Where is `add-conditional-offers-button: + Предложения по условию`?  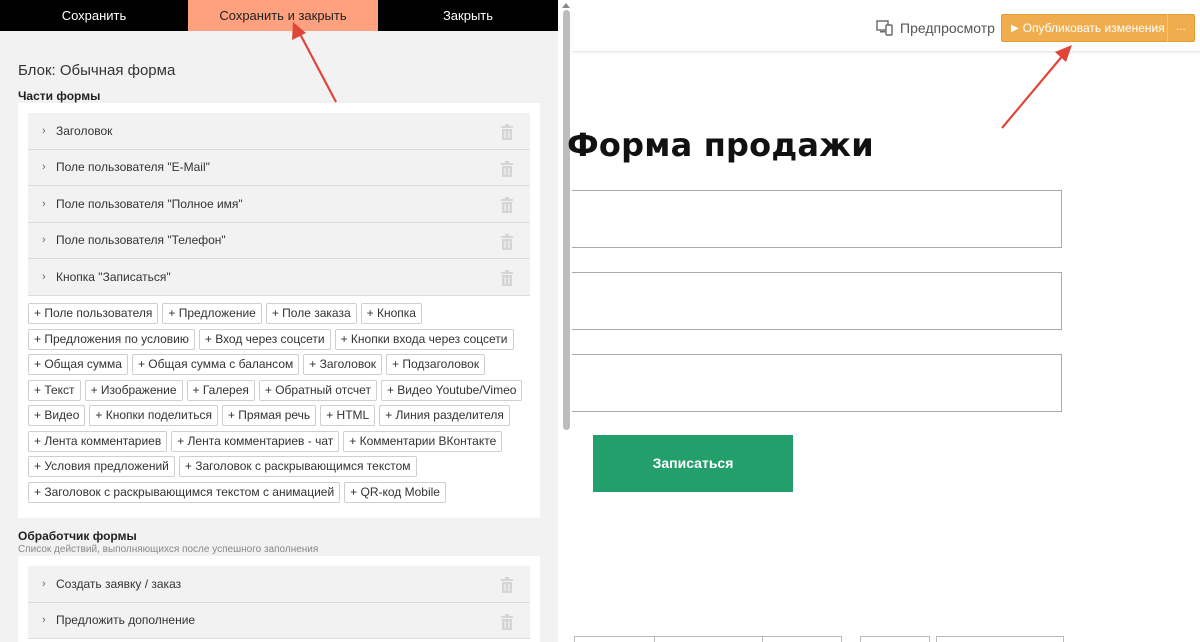 add-conditional-offers-button: + Предложения по условию is located at coordinates (111, 339).